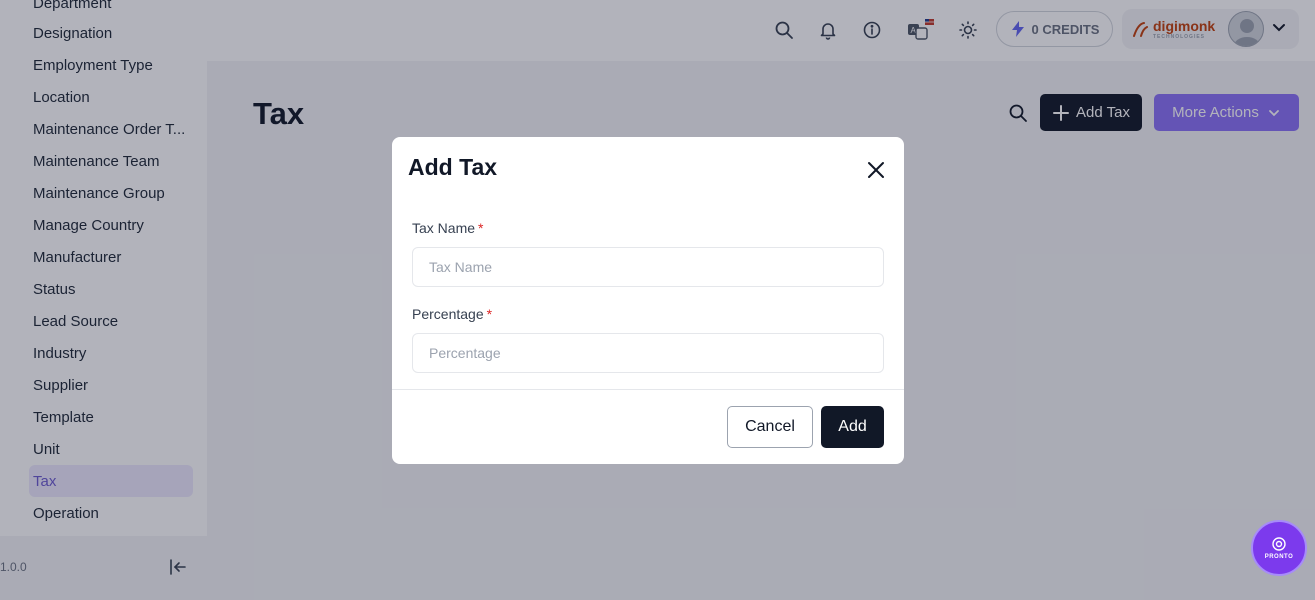  Describe the element at coordinates (648, 353) in the screenshot. I see `percentage-input` at that location.